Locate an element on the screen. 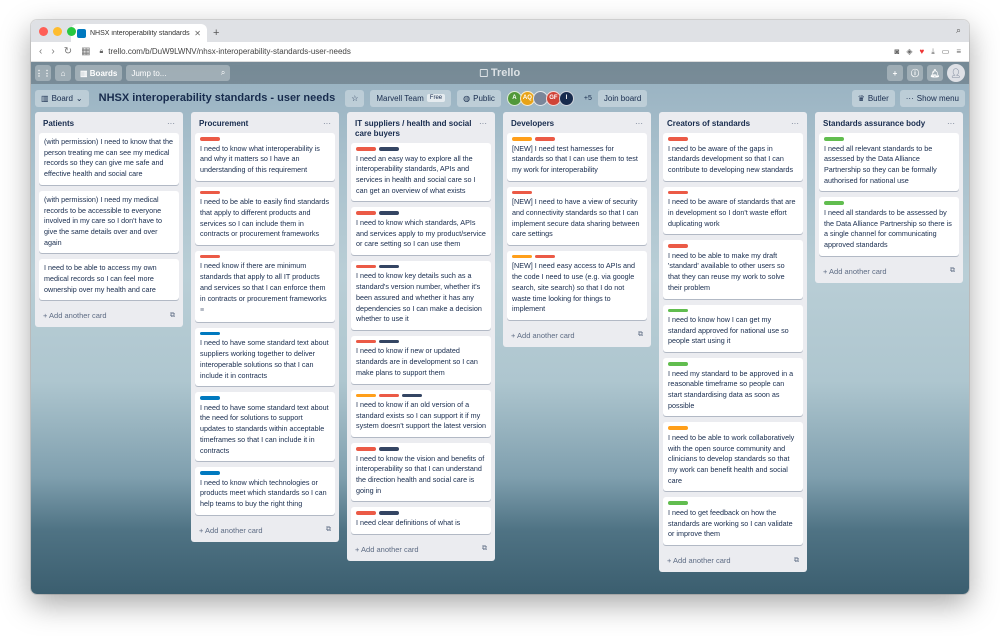  shield-icon: ◈ is located at coordinates (909, 51).